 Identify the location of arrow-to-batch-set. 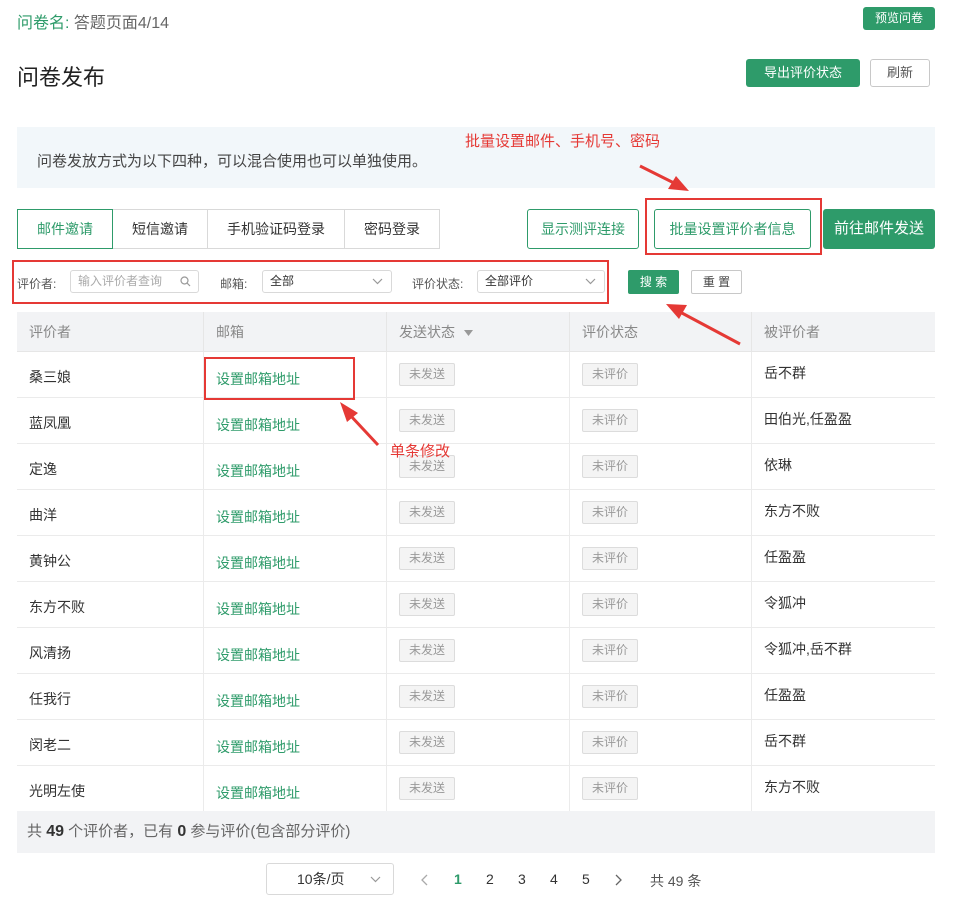
(664, 177).